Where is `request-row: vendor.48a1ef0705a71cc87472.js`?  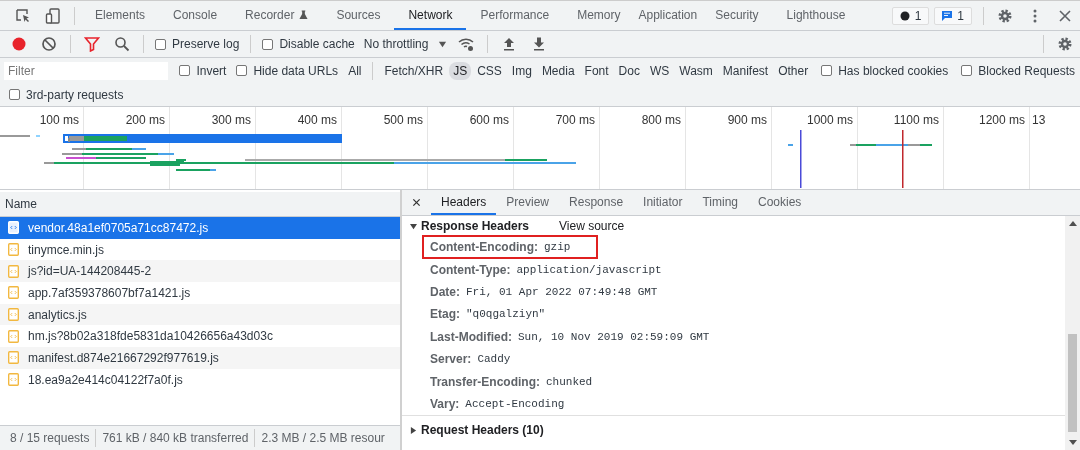
request-row: vendor.48a1ef0705a71cc87472.js is located at coordinates (200, 228).